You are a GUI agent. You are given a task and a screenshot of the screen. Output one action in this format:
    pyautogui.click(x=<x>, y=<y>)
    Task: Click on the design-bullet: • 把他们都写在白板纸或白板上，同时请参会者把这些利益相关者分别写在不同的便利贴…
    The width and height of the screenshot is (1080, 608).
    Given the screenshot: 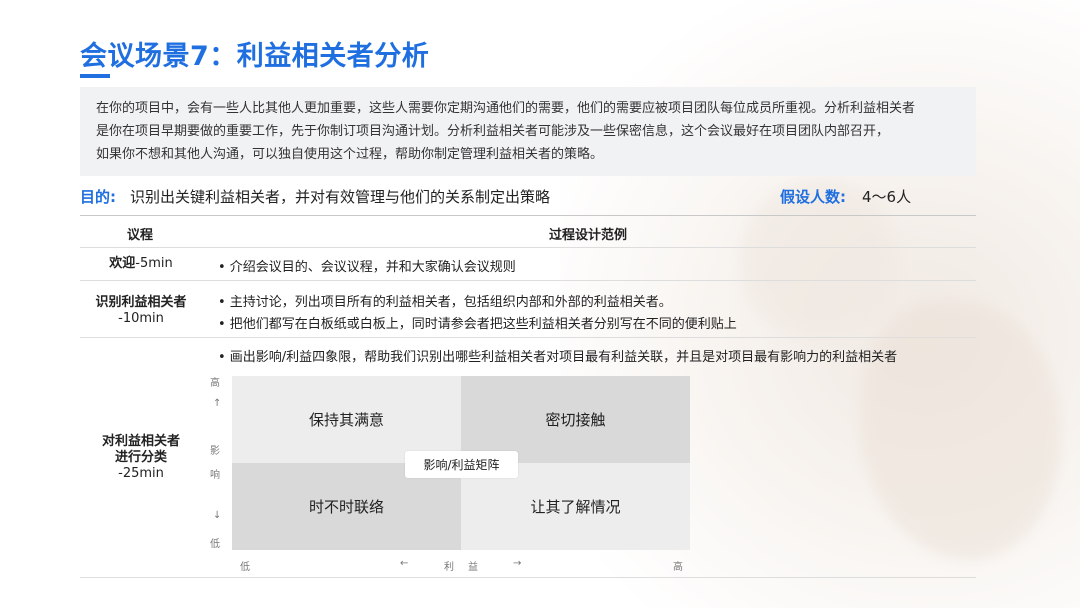 What is the action you would take?
    pyautogui.click(x=477, y=324)
    